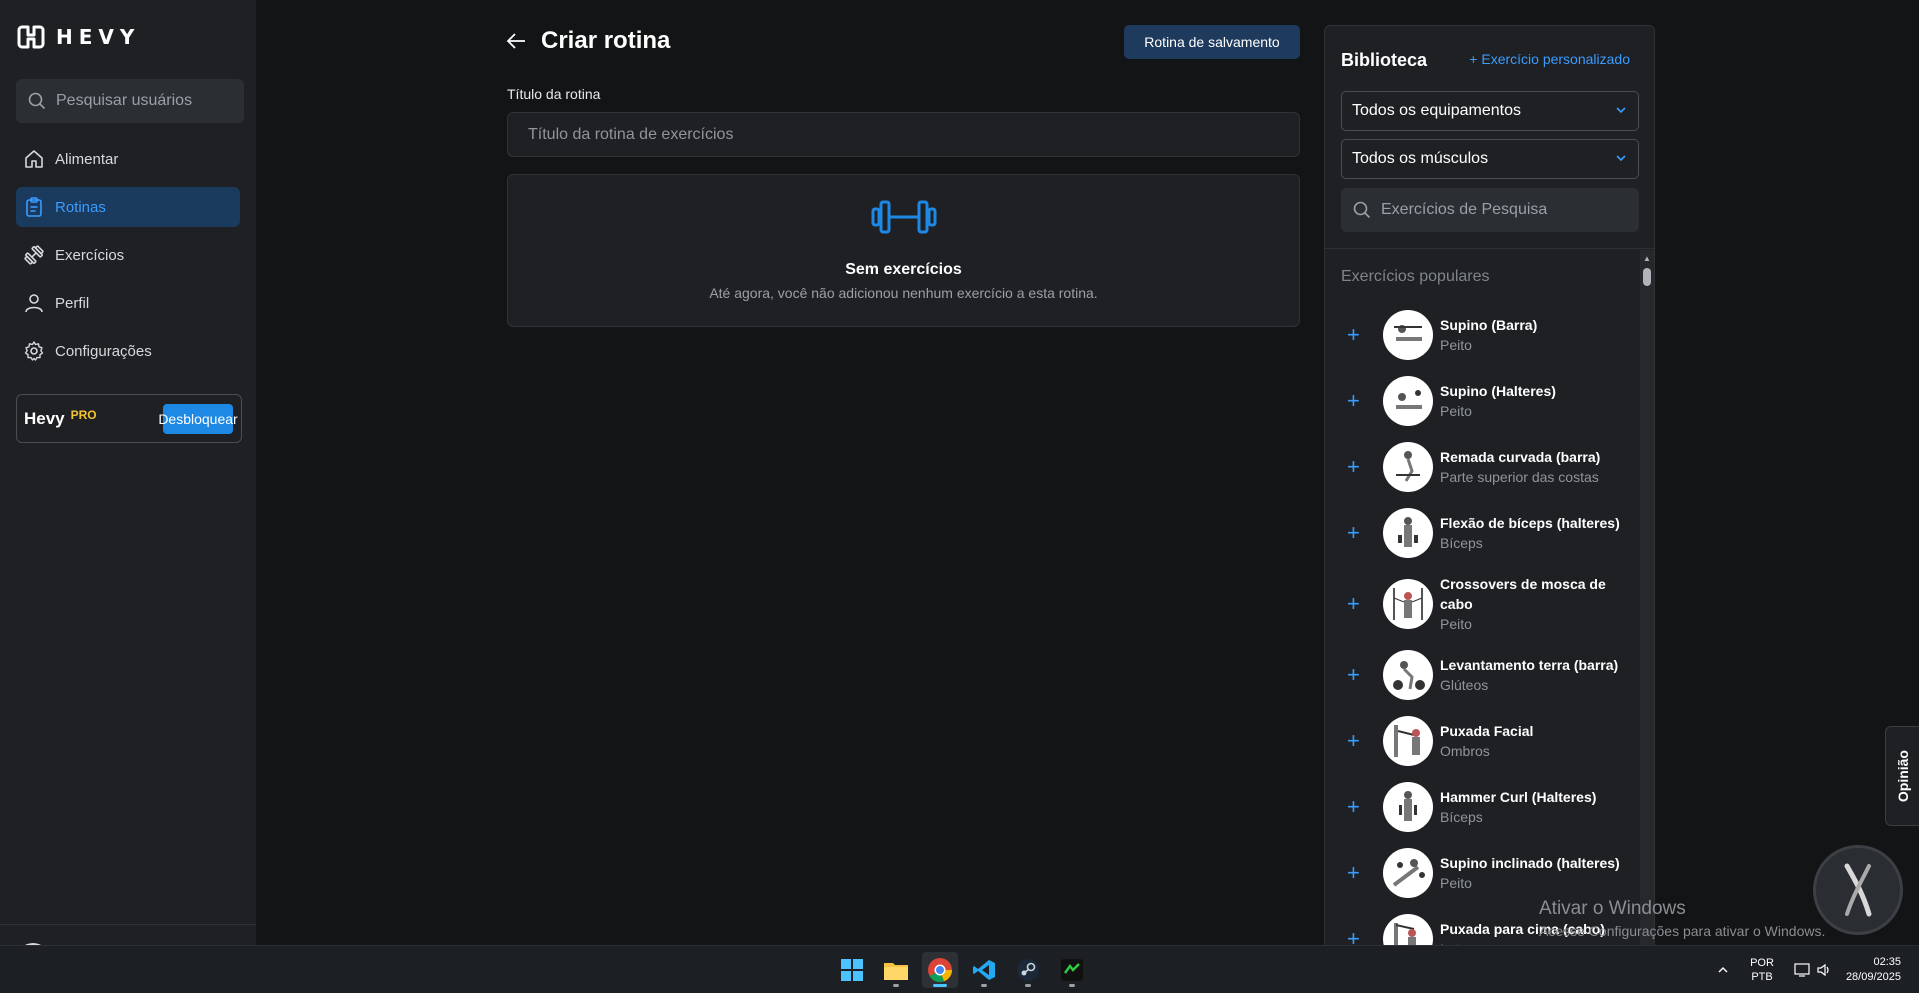 Image resolution: width=1919 pixels, height=993 pixels. I want to click on exercise-item: + Puxada Facial Ombros, so click(1481, 741).